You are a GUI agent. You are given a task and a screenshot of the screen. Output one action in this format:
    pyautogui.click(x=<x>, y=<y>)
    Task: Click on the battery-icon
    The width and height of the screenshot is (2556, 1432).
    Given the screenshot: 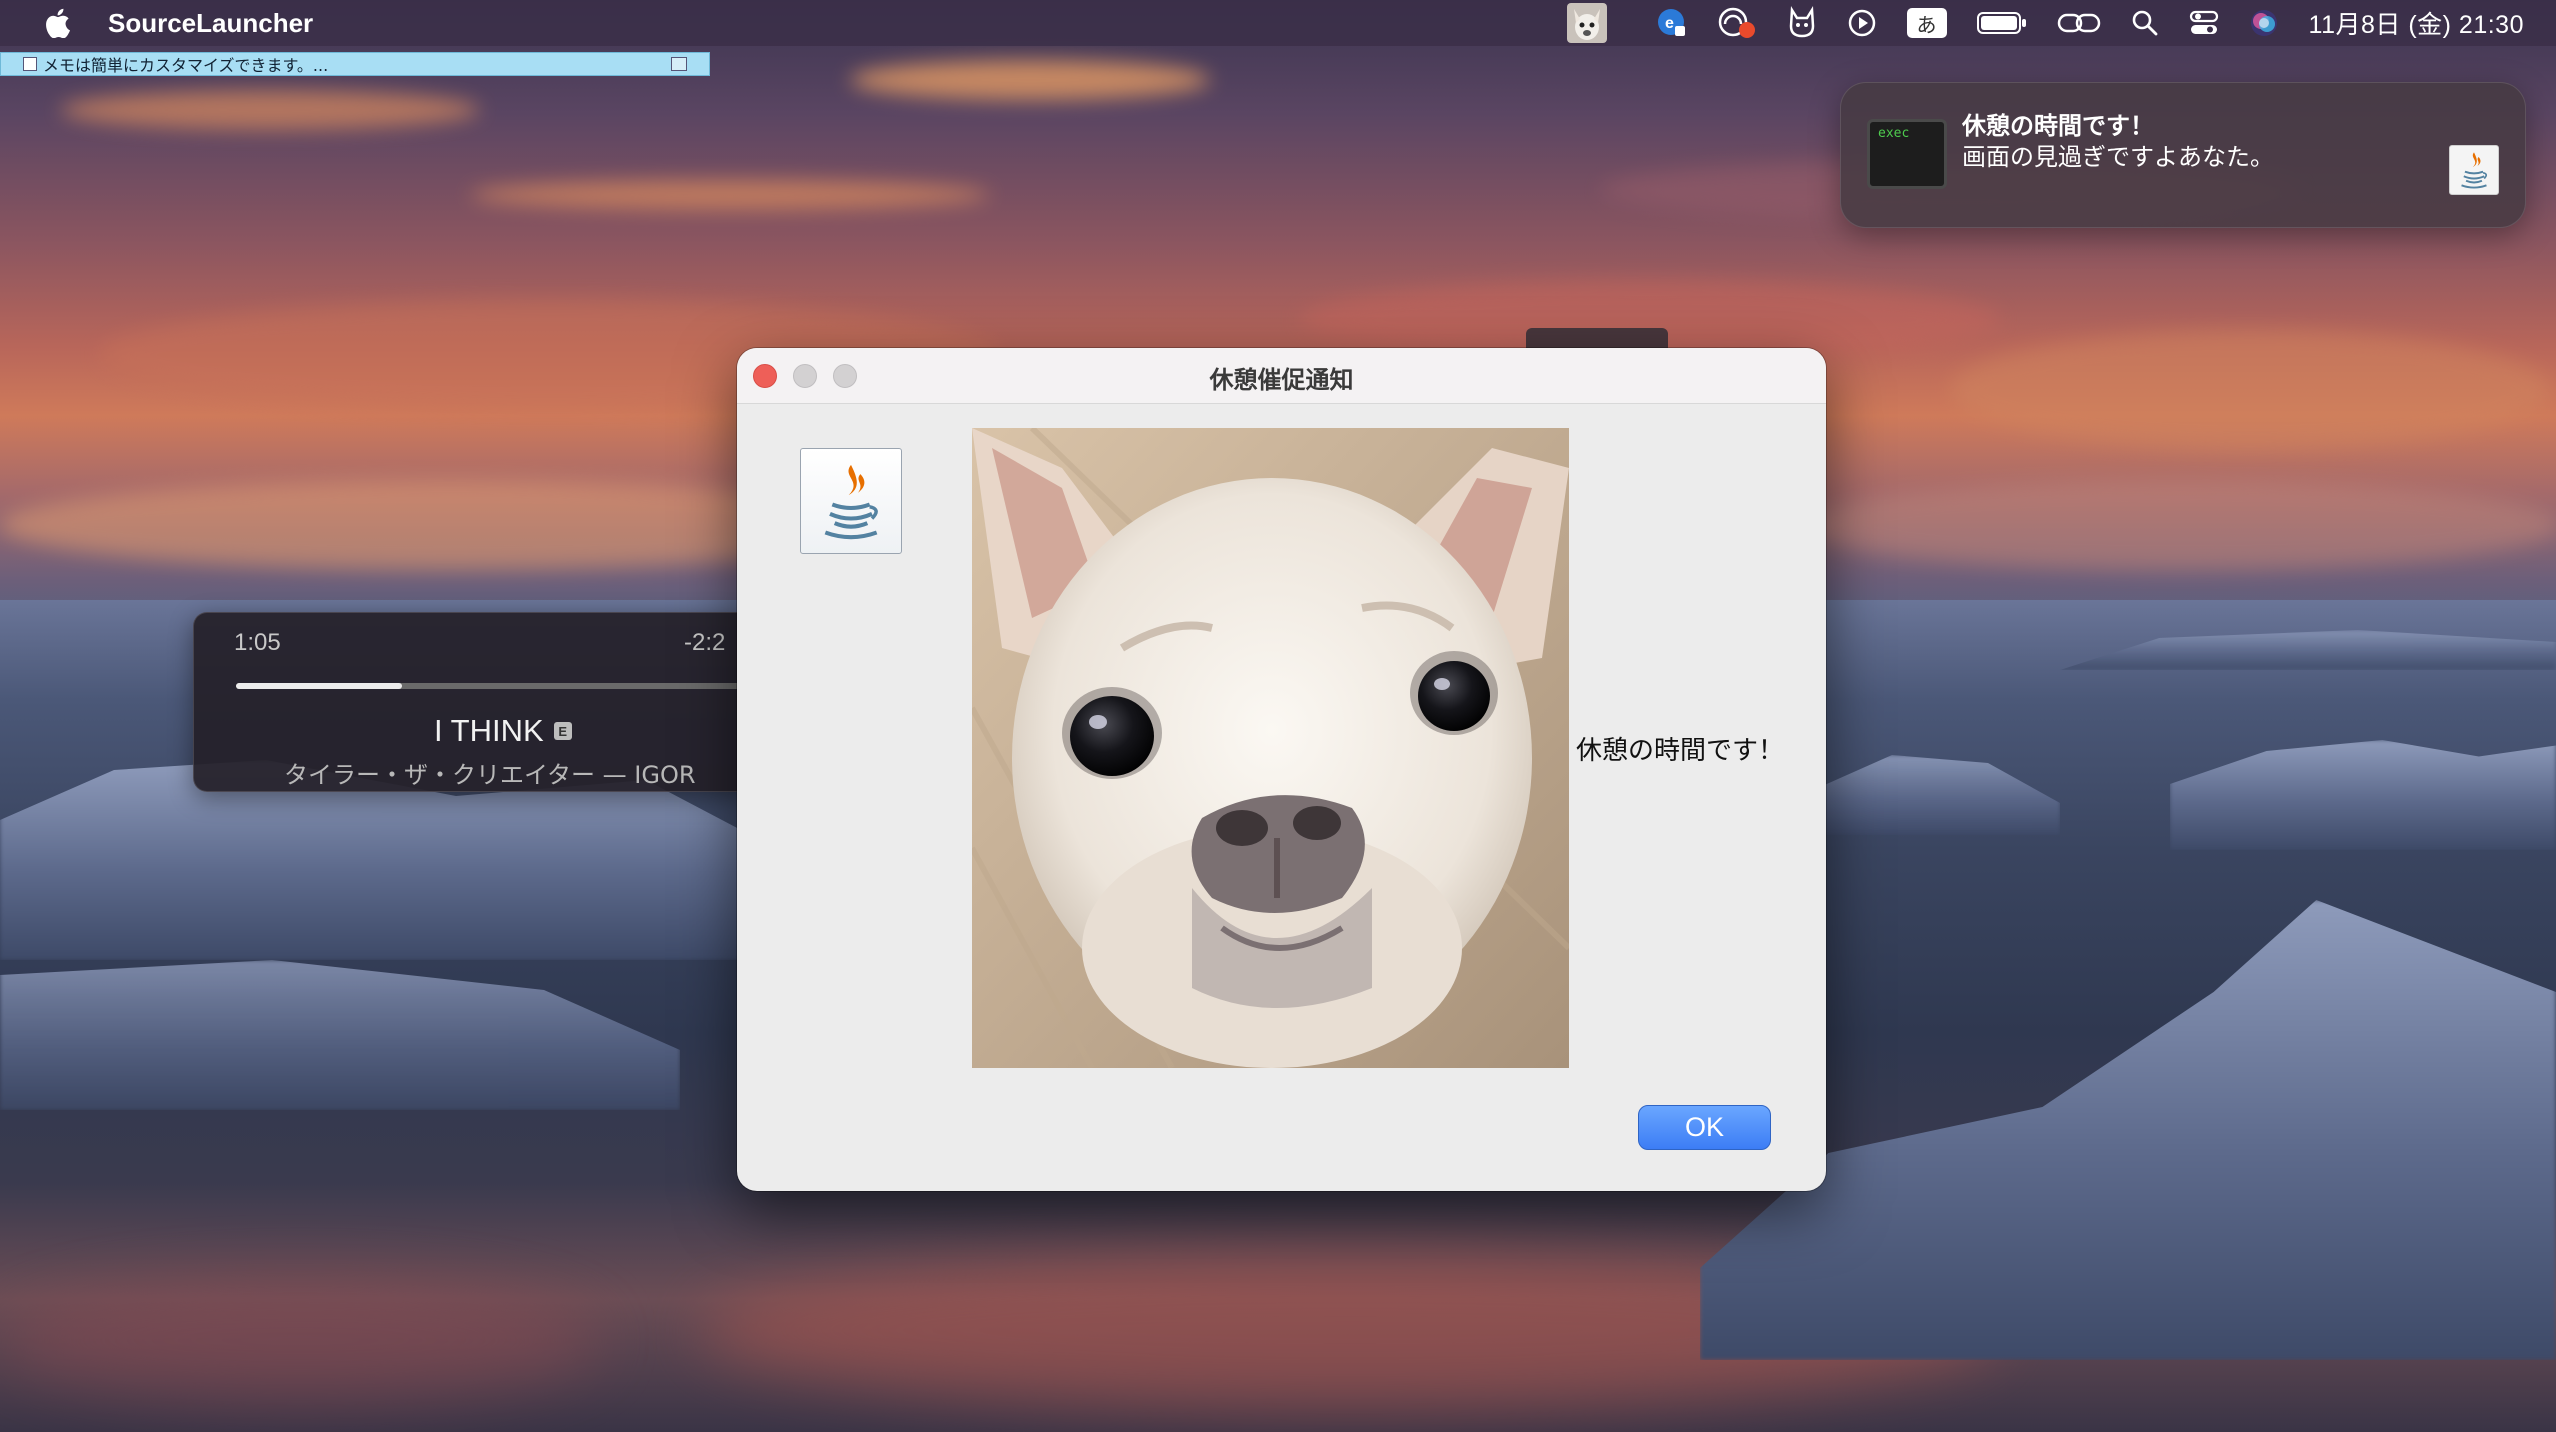 What is the action you would take?
    pyautogui.click(x=2001, y=23)
    